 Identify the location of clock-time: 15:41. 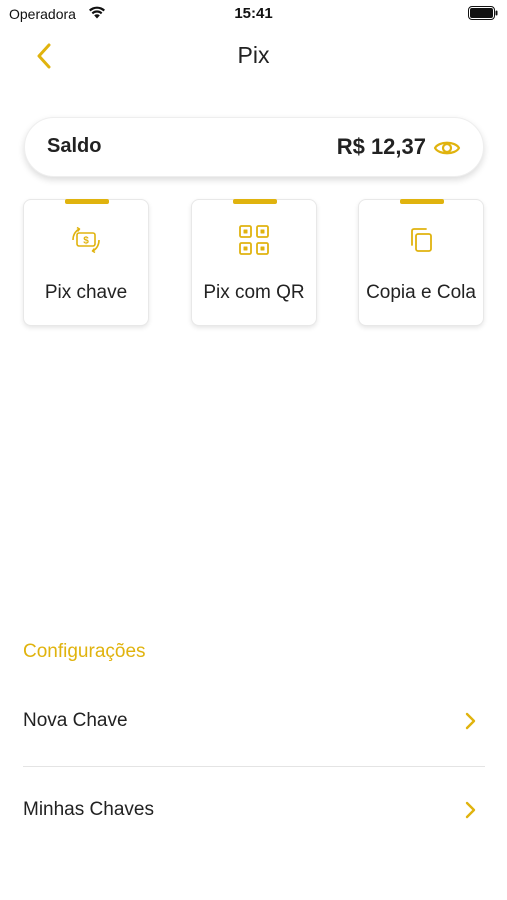
(253, 13).